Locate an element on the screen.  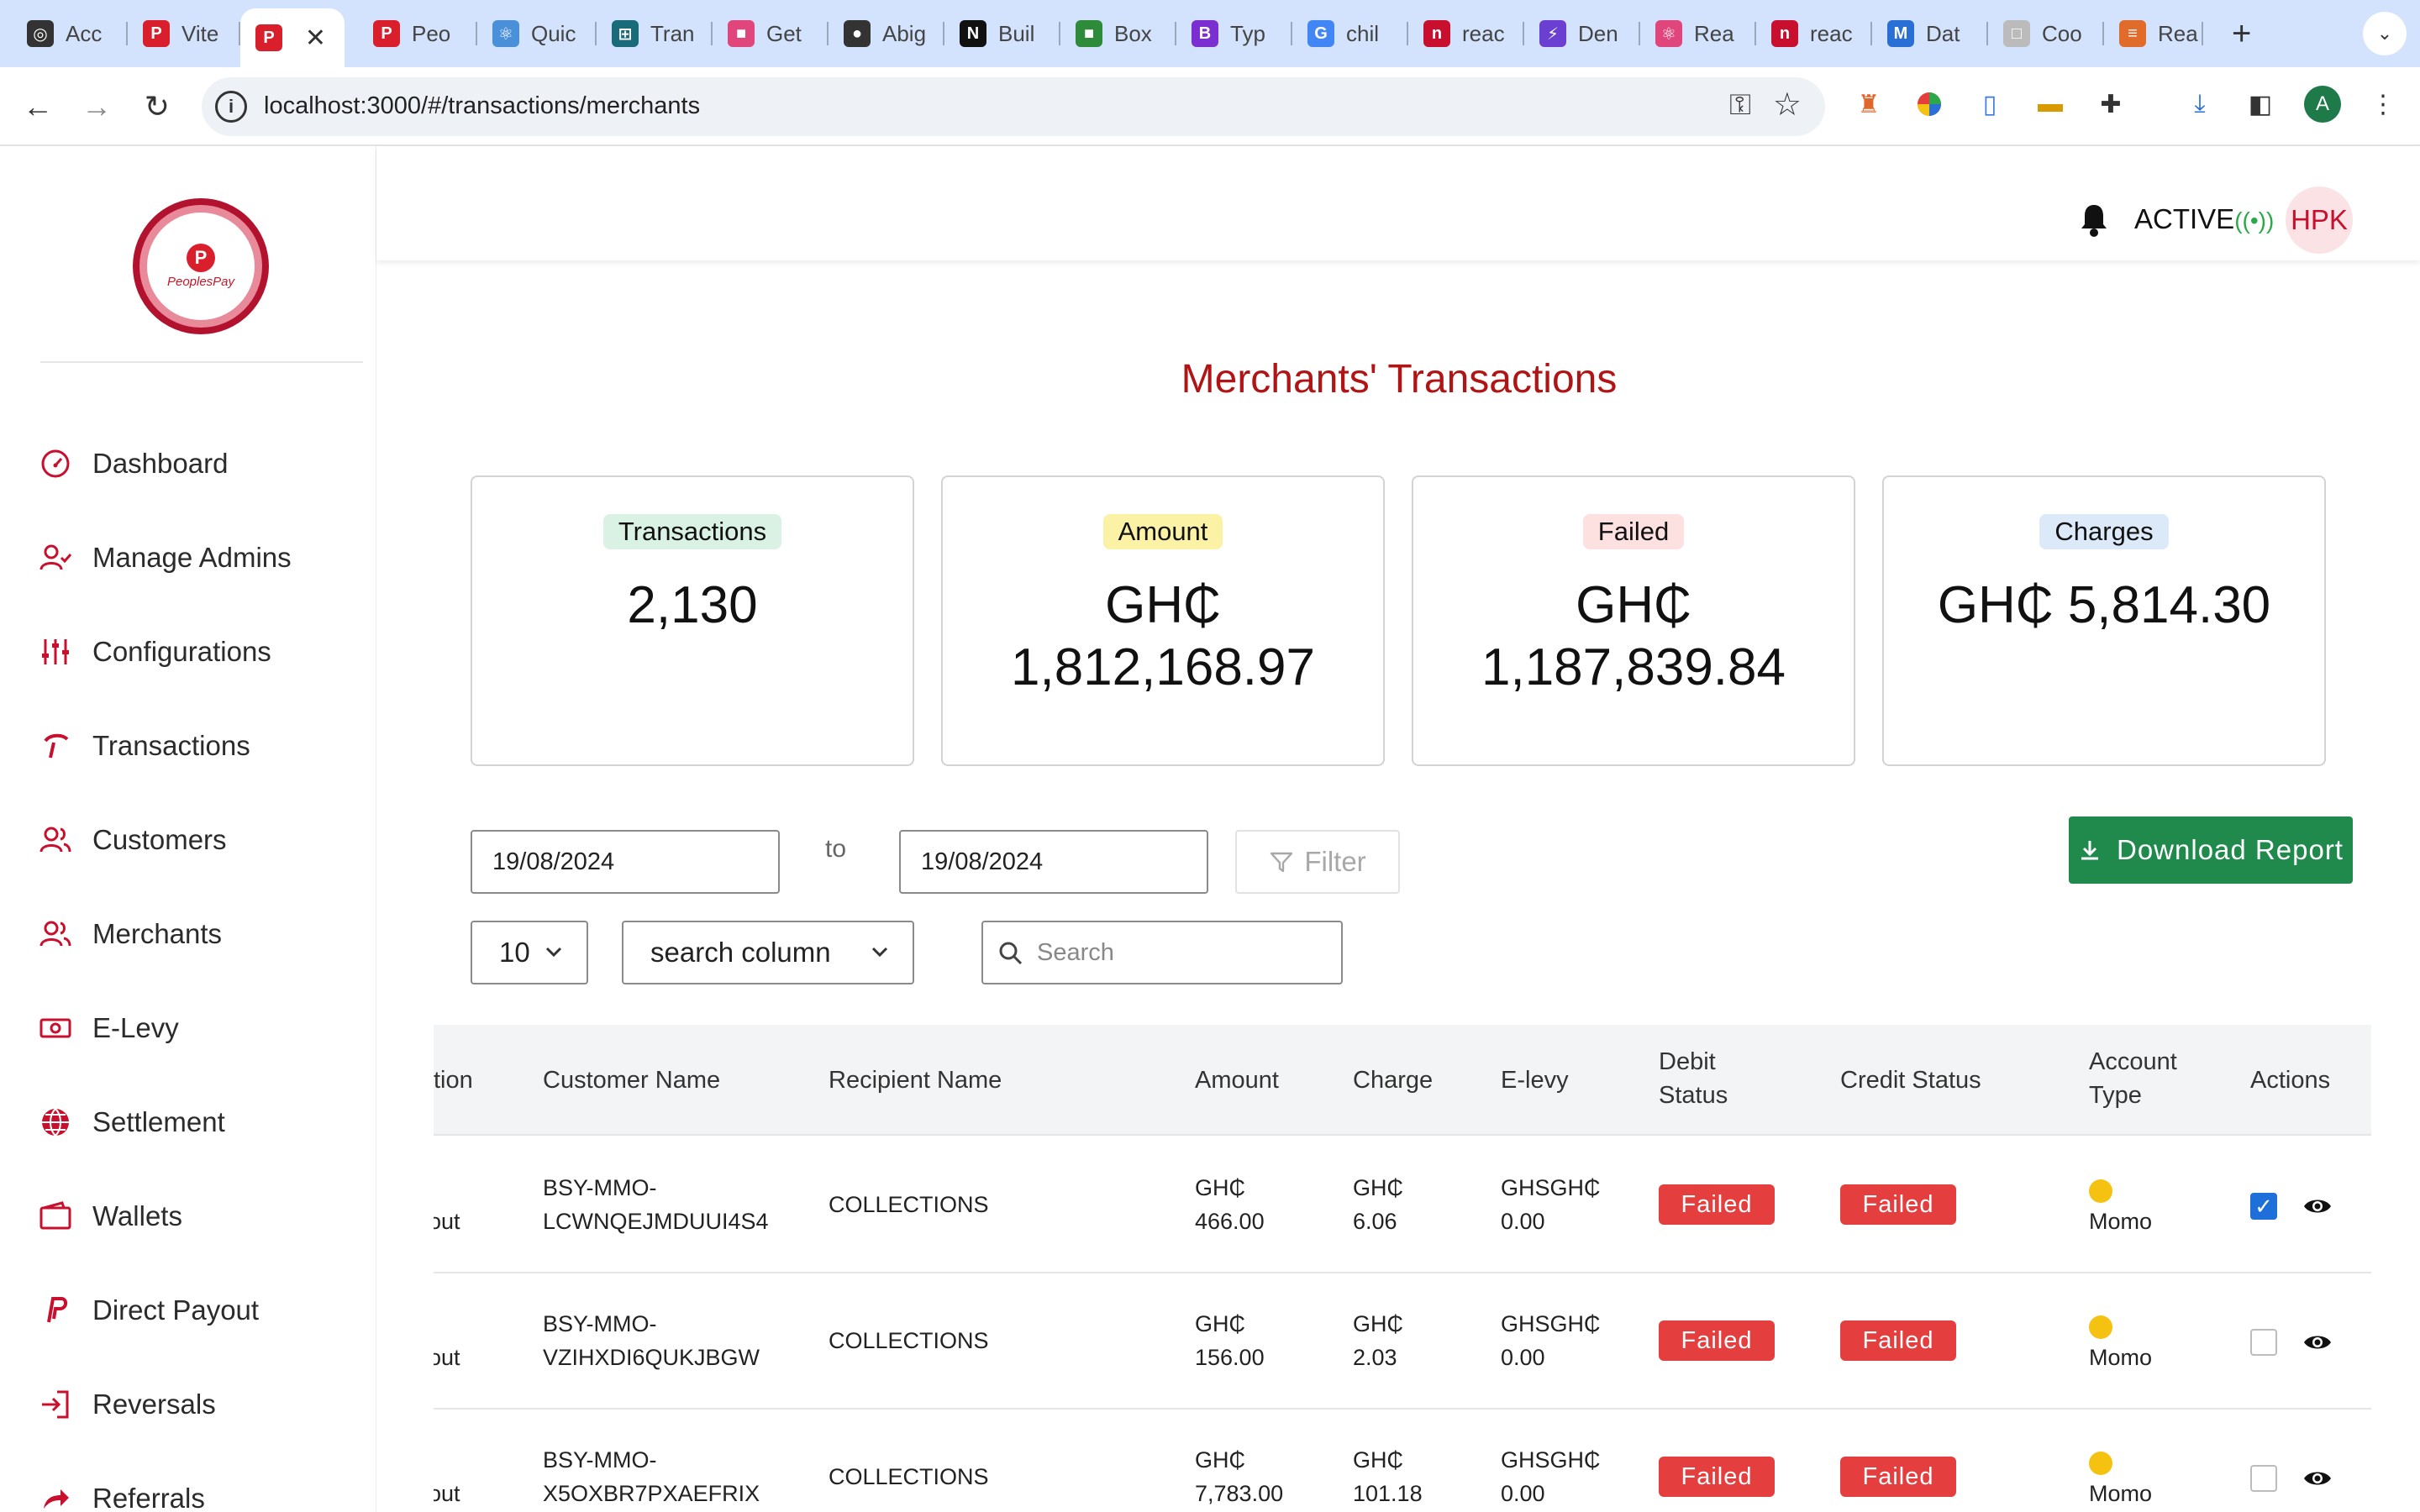
search-column-select: search column is located at coordinates (768, 952).